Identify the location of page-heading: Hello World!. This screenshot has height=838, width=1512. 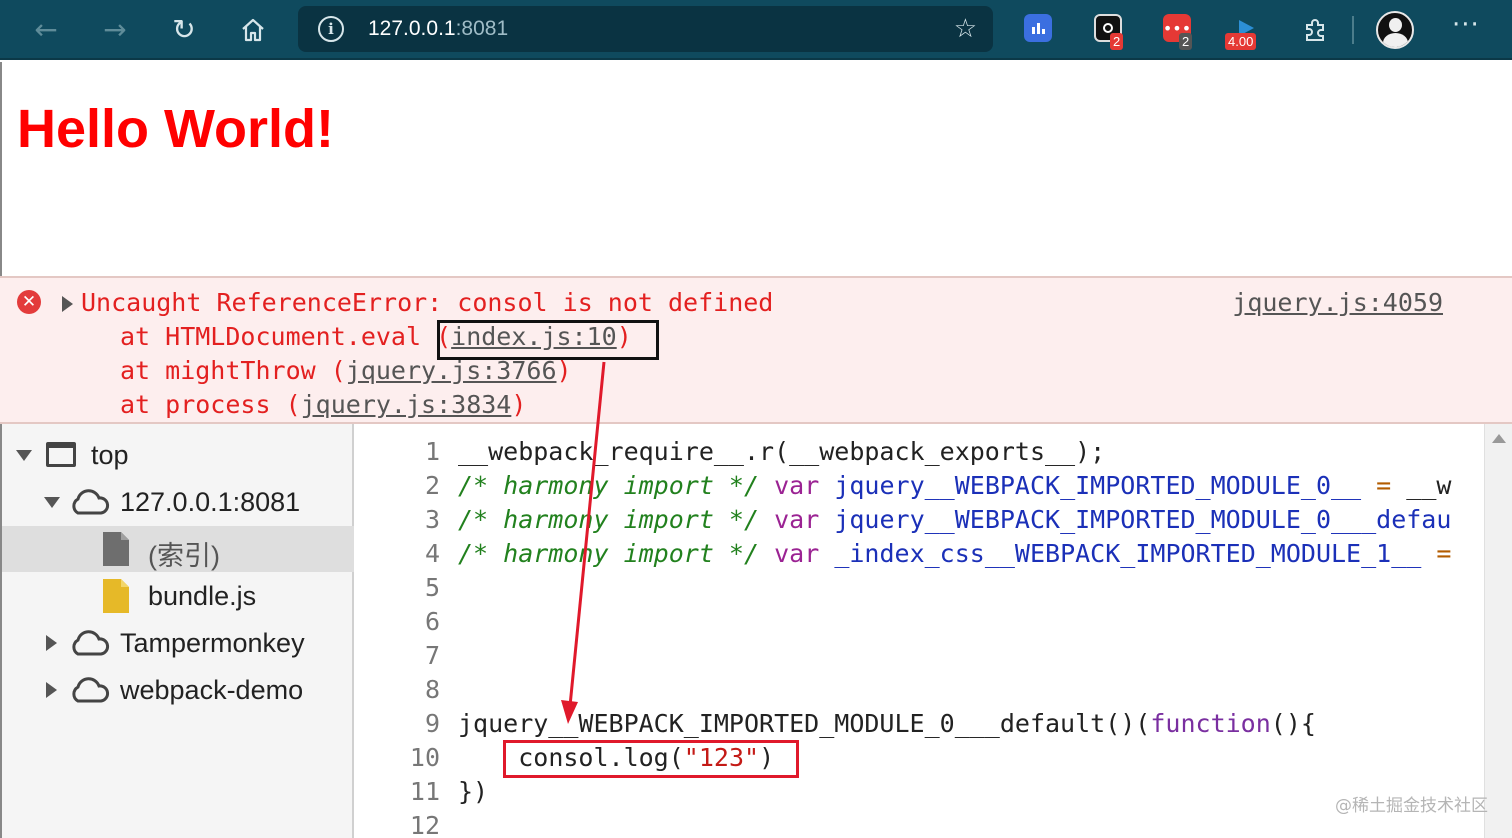
(175, 129).